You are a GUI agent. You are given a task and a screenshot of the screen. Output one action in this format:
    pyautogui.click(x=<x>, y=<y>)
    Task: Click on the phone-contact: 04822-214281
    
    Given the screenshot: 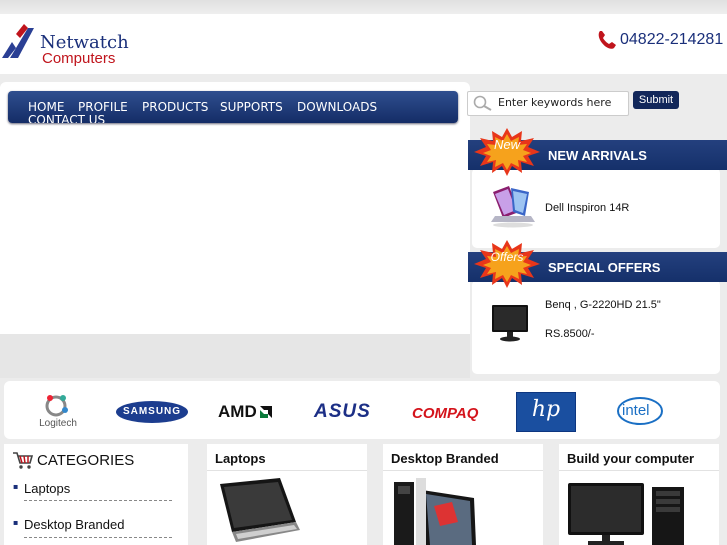 What is the action you would take?
    pyautogui.click(x=659, y=40)
    